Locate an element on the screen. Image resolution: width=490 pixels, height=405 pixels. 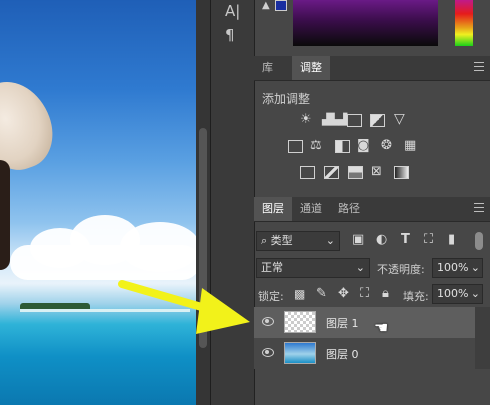
filter-toggle is located at coordinates (479, 241).